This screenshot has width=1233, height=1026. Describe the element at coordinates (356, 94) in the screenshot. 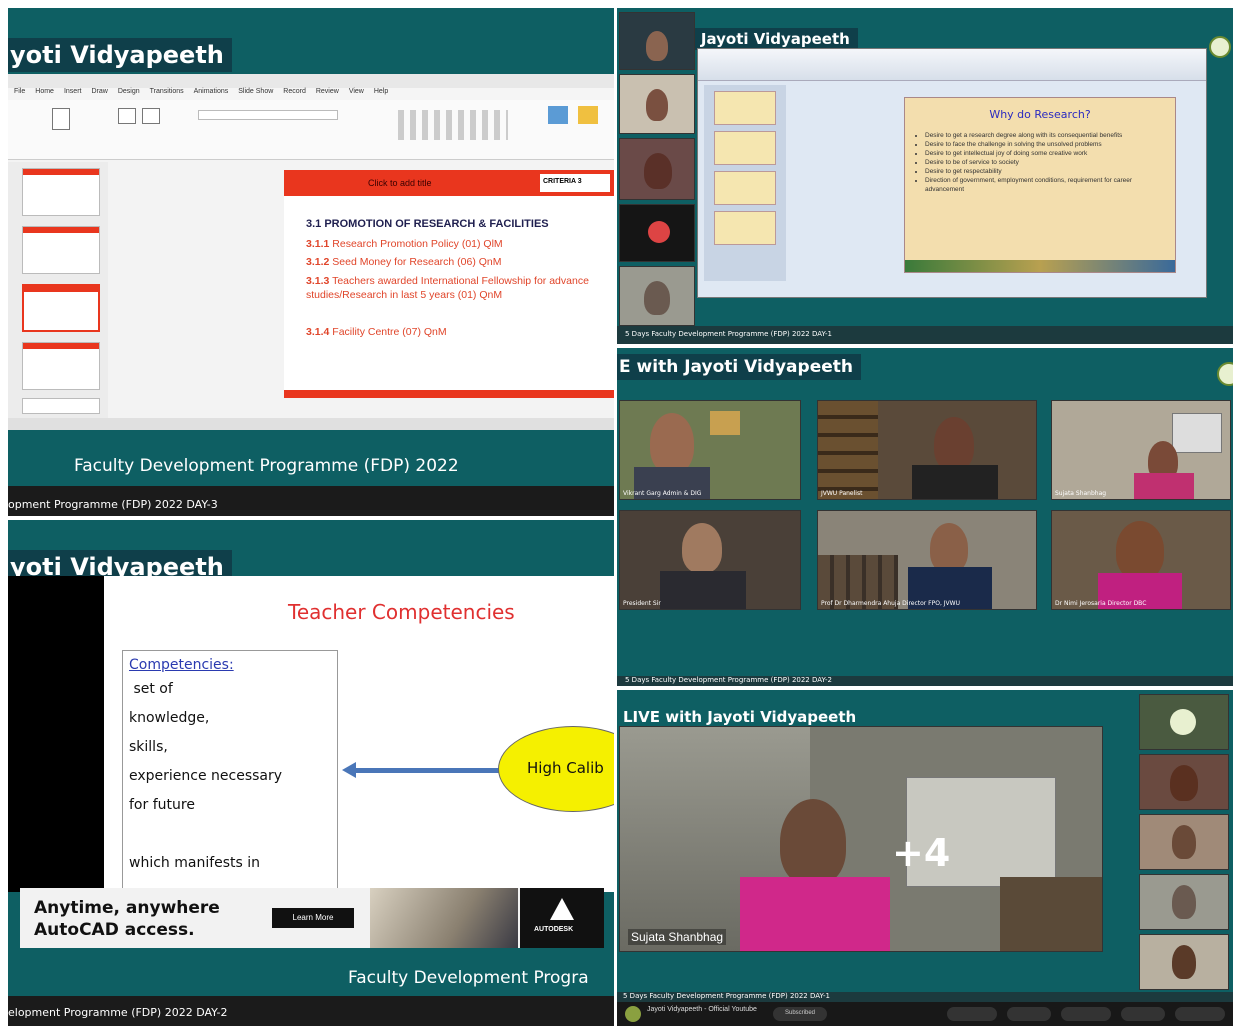

I see `menu-item: View` at that location.